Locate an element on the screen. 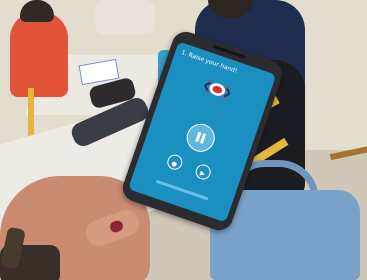 This screenshot has width=367, height=280. pause-icon is located at coordinates (201, 137).